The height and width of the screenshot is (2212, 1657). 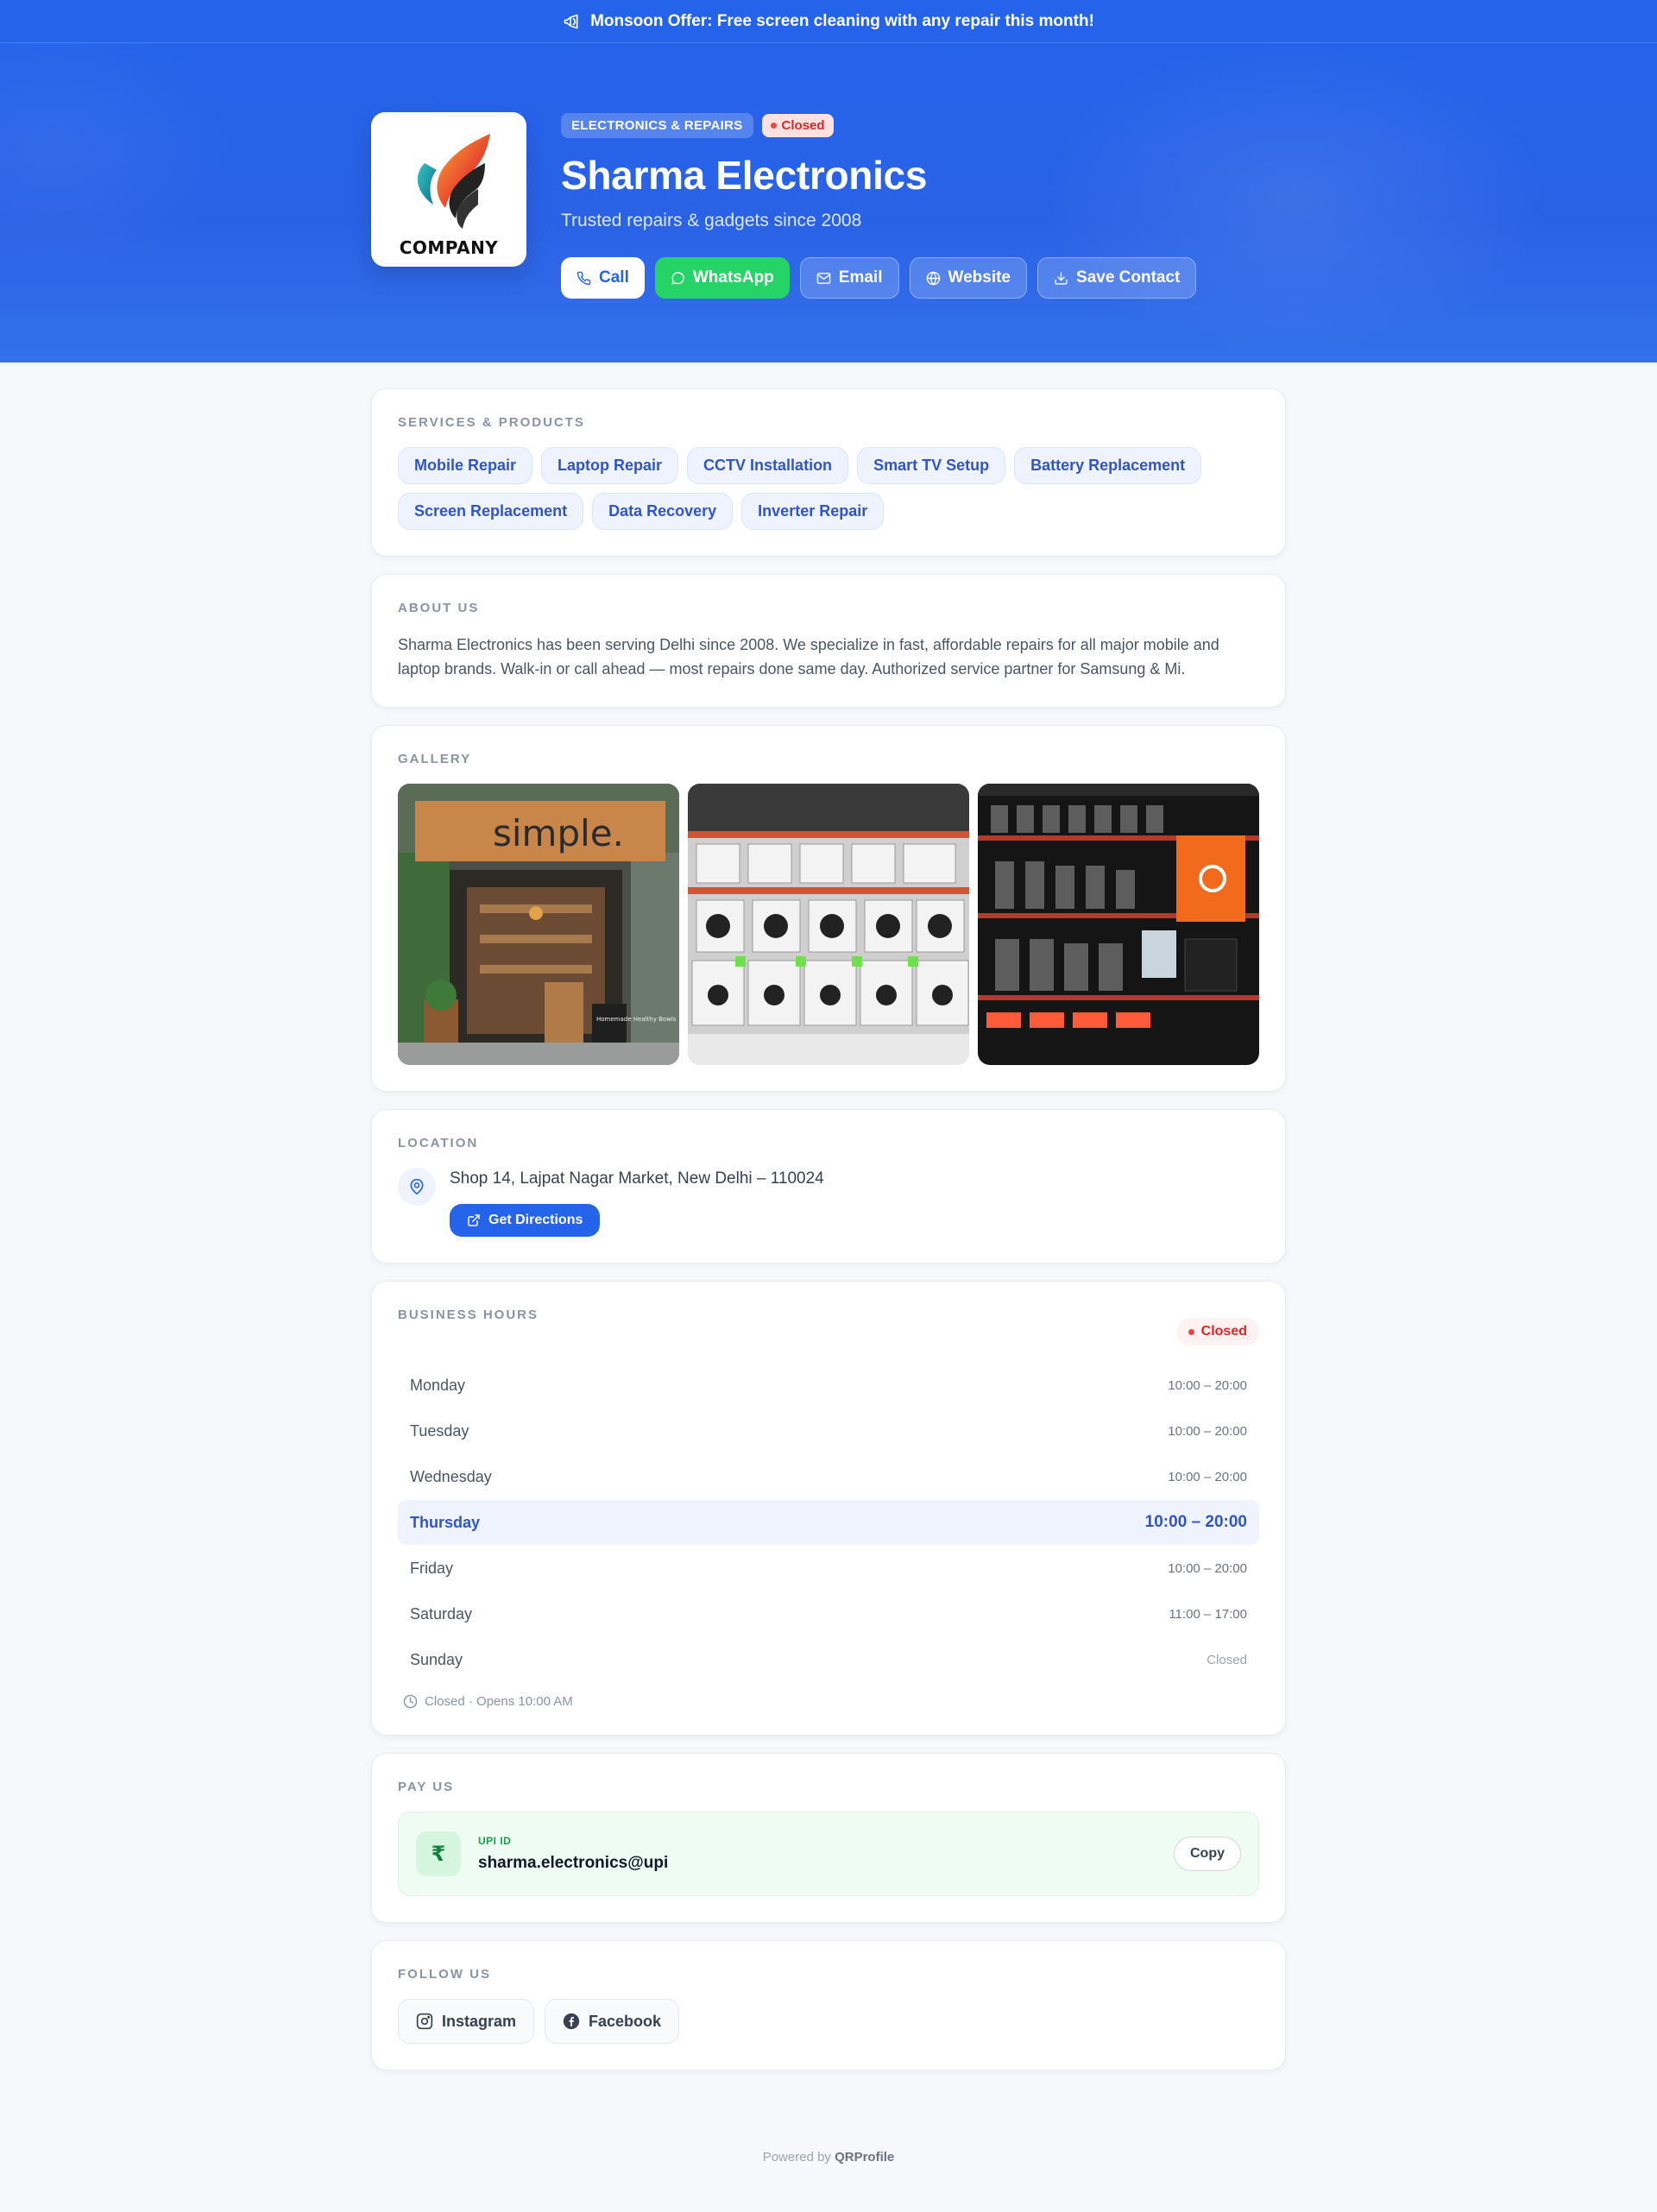 I want to click on get-directions-button: Get Directions, so click(x=525, y=1220).